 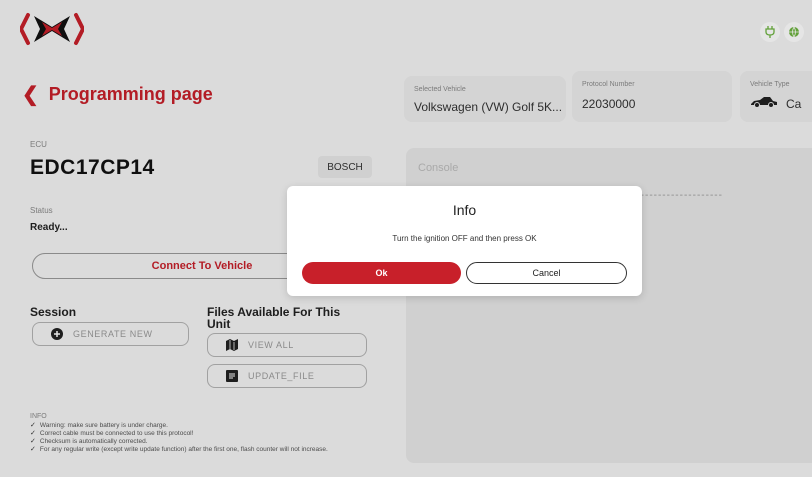 I want to click on cancel-button: Cancel, so click(x=546, y=273).